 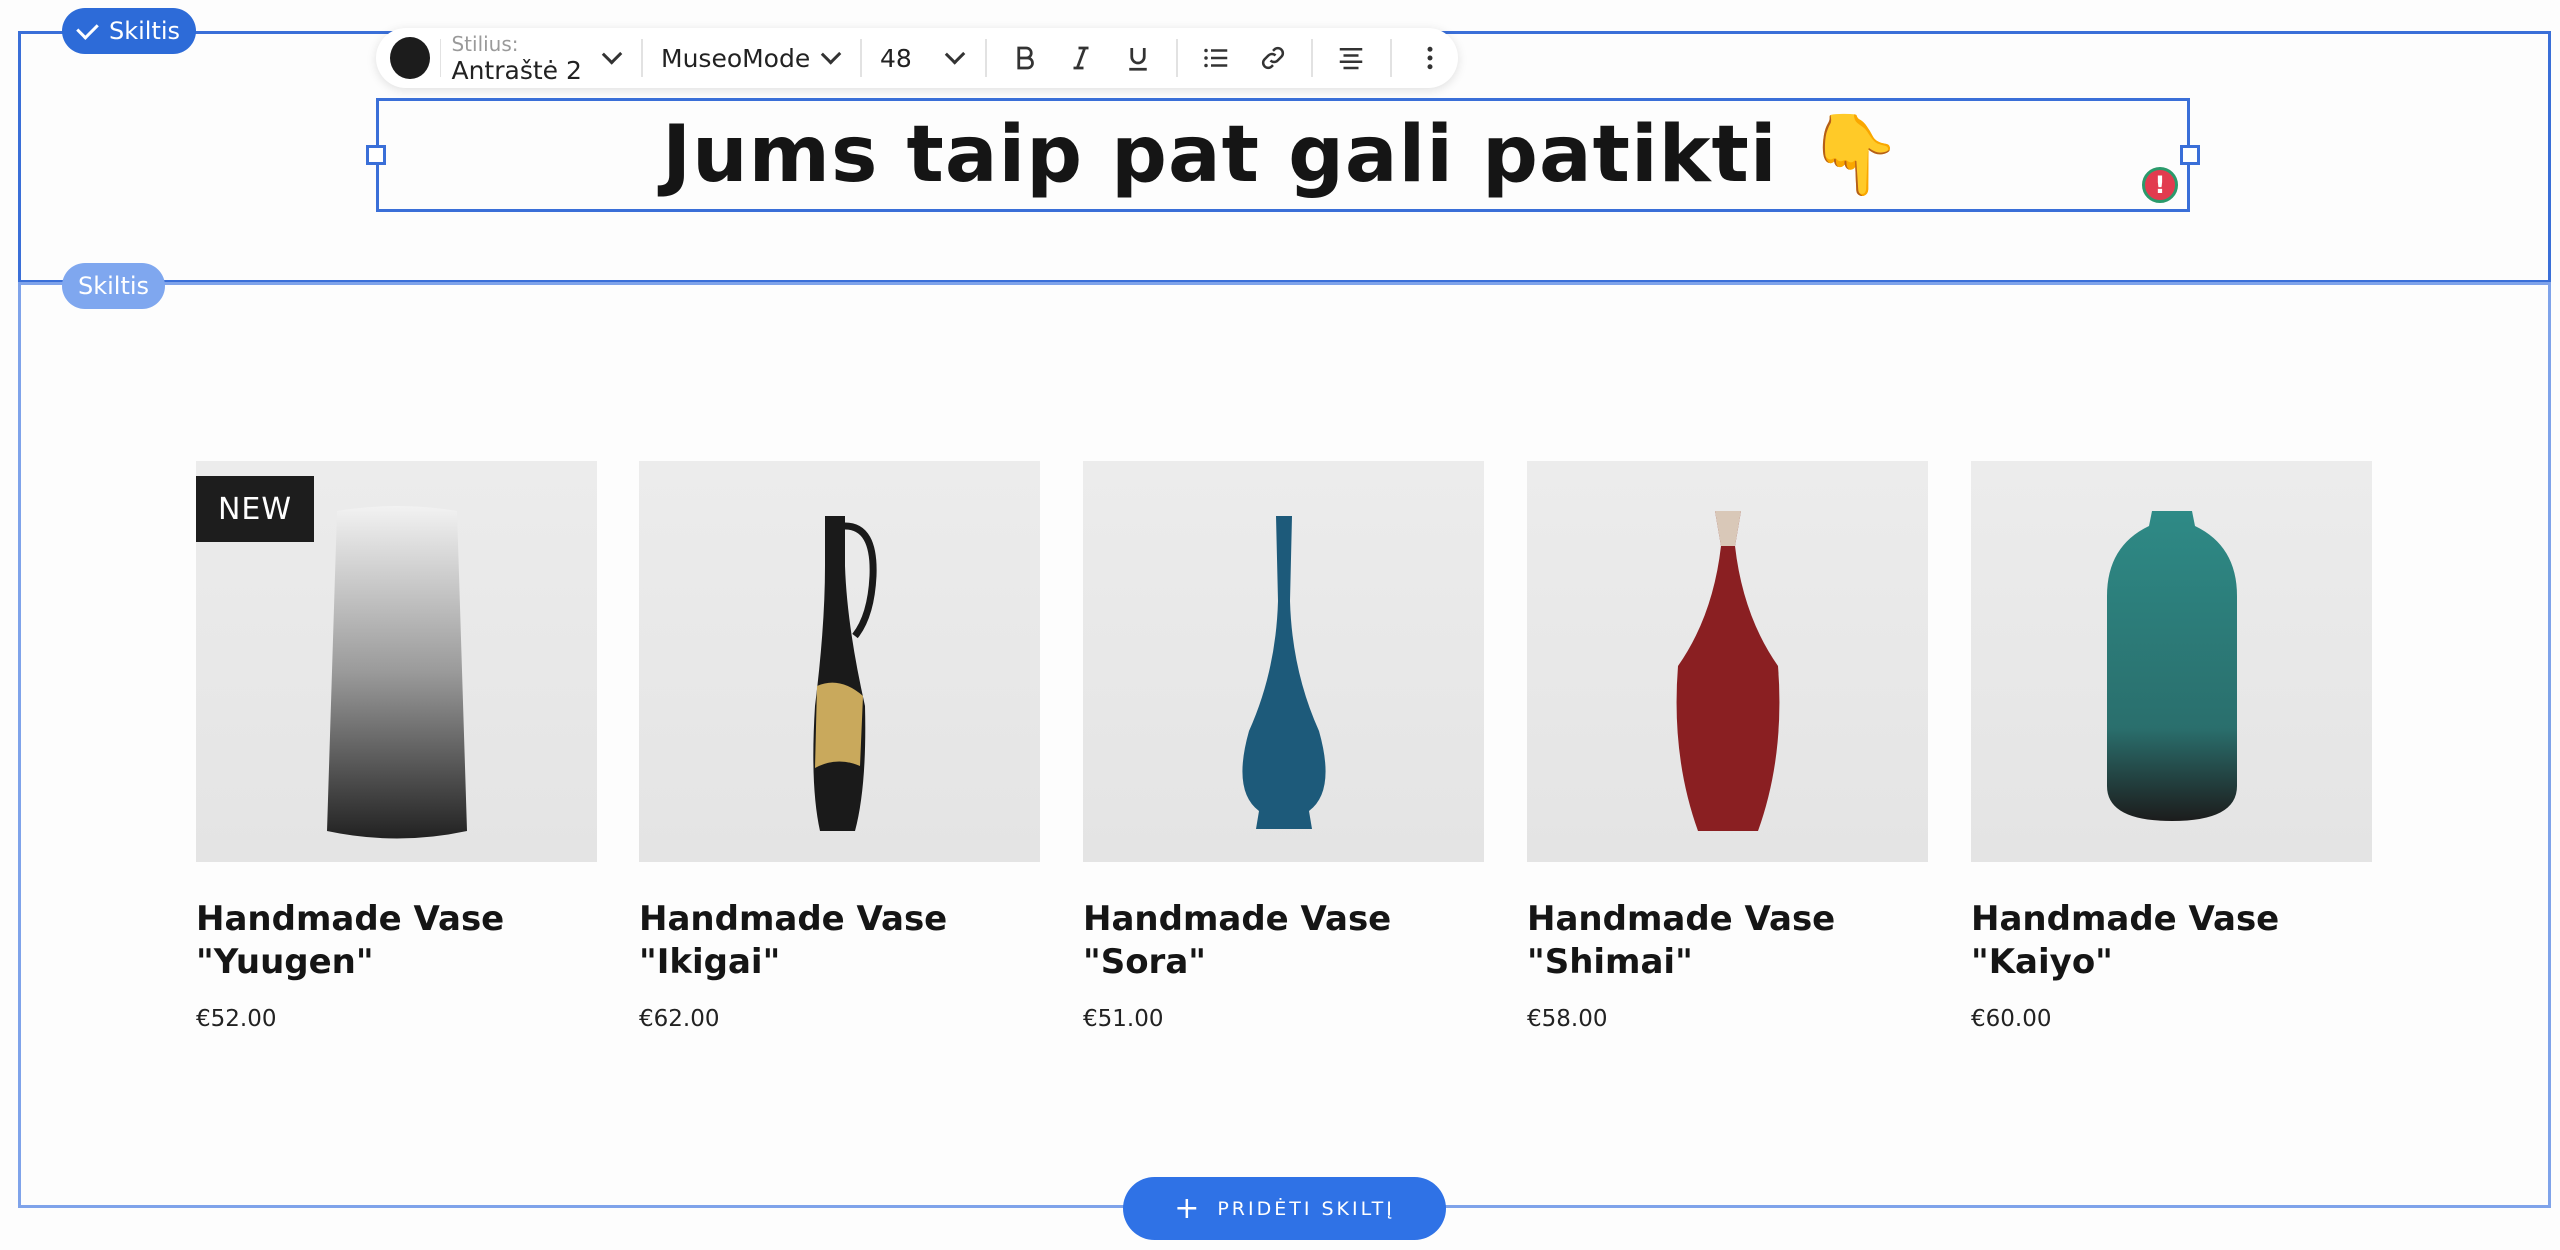 I want to click on text-color-swatch, so click(x=410, y=58).